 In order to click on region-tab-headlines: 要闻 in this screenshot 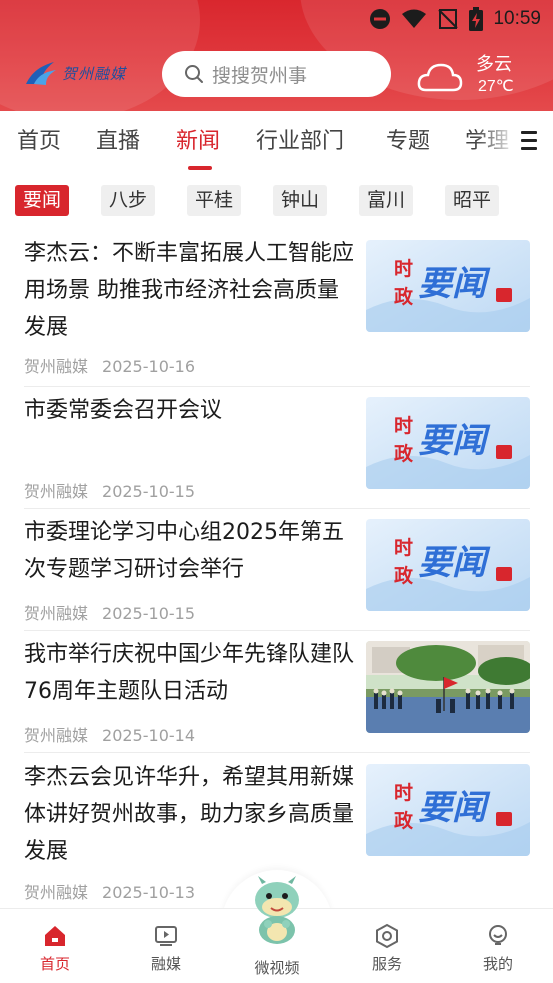, I will do `click(42, 200)`.